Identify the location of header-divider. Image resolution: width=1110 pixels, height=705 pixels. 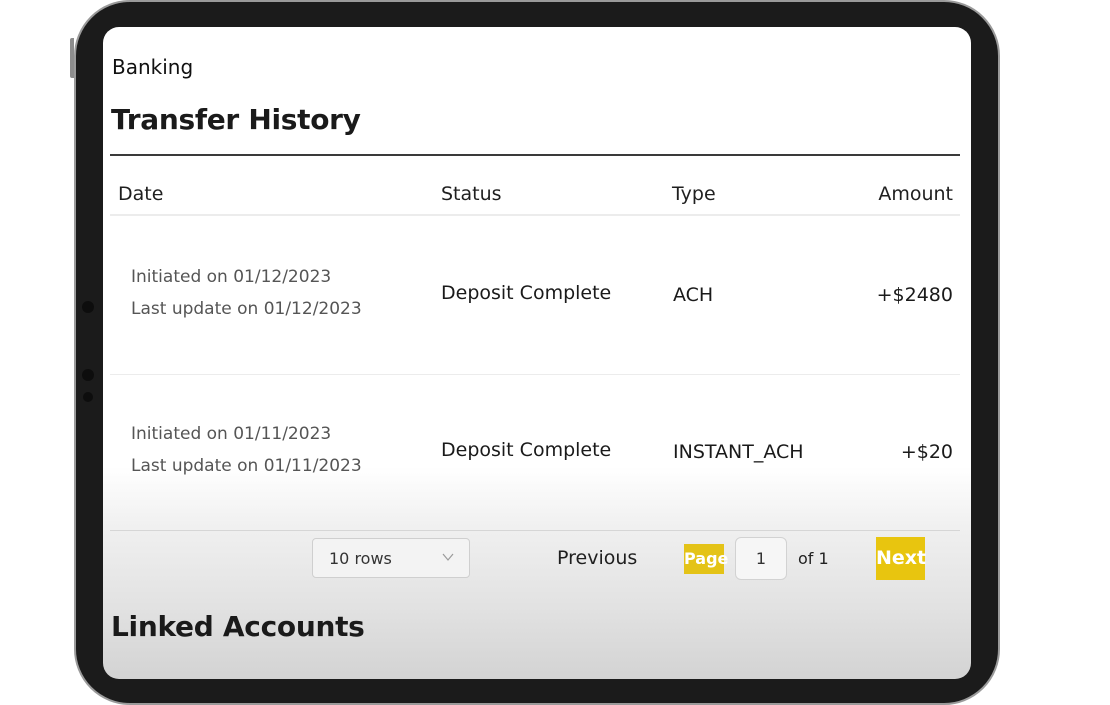
(535, 215).